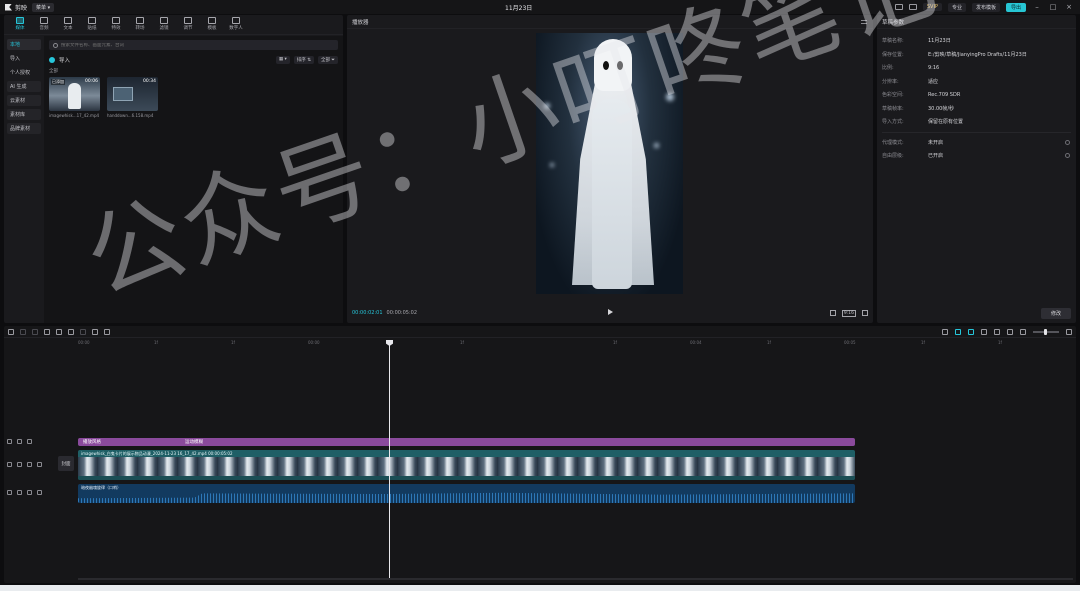  I want to click on pro-button: 专业, so click(956, 7).